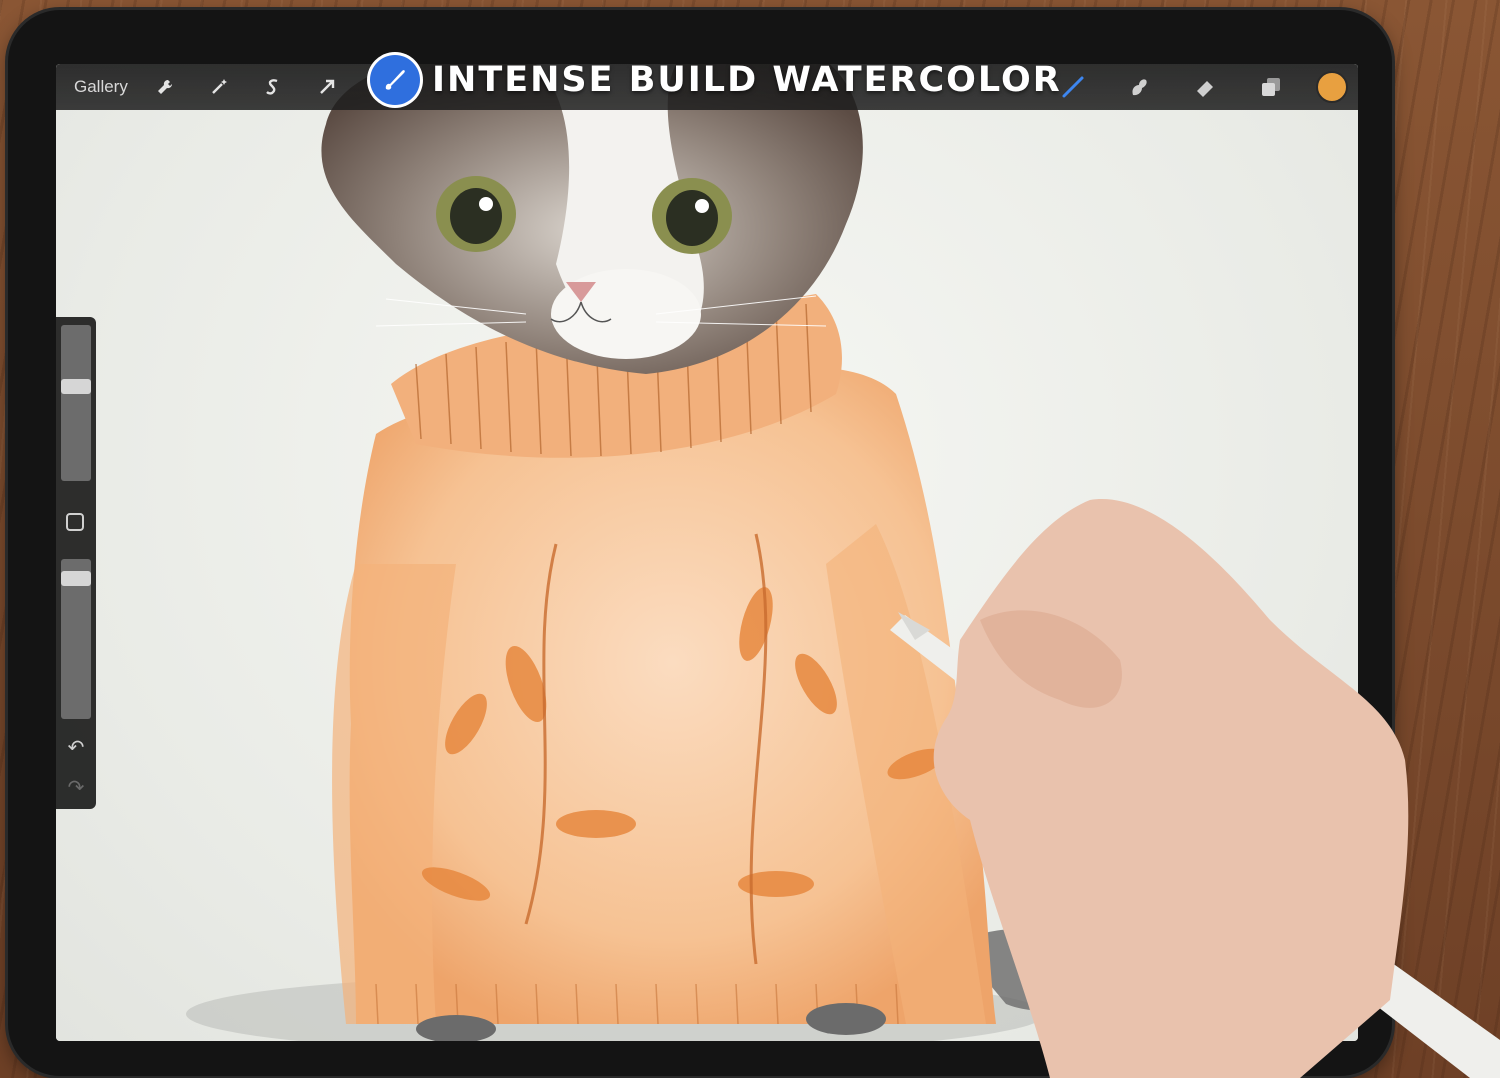 The width and height of the screenshot is (1500, 1078). What do you see at coordinates (75, 522) in the screenshot?
I see `modify-button` at bounding box center [75, 522].